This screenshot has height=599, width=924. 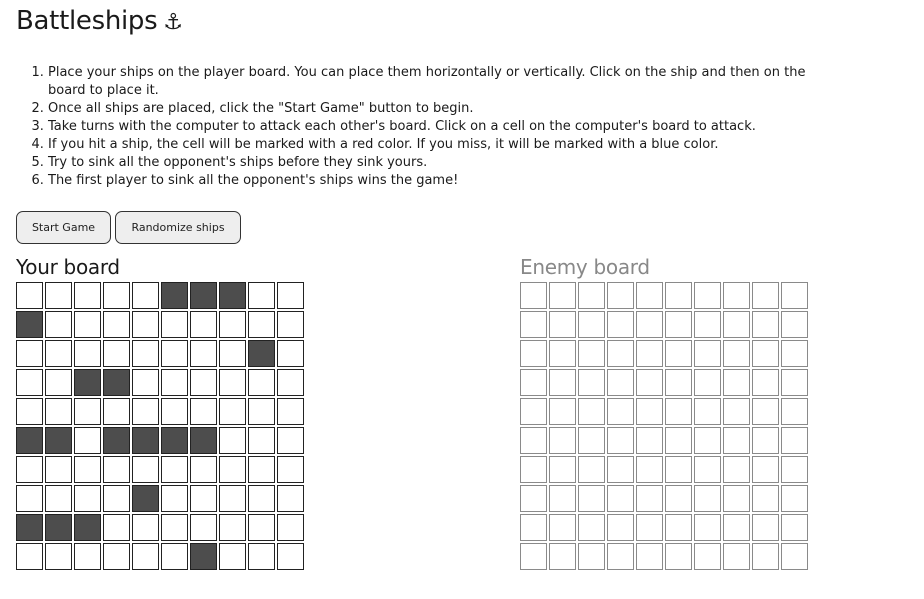 What do you see at coordinates (160, 426) in the screenshot?
I see `player-board` at bounding box center [160, 426].